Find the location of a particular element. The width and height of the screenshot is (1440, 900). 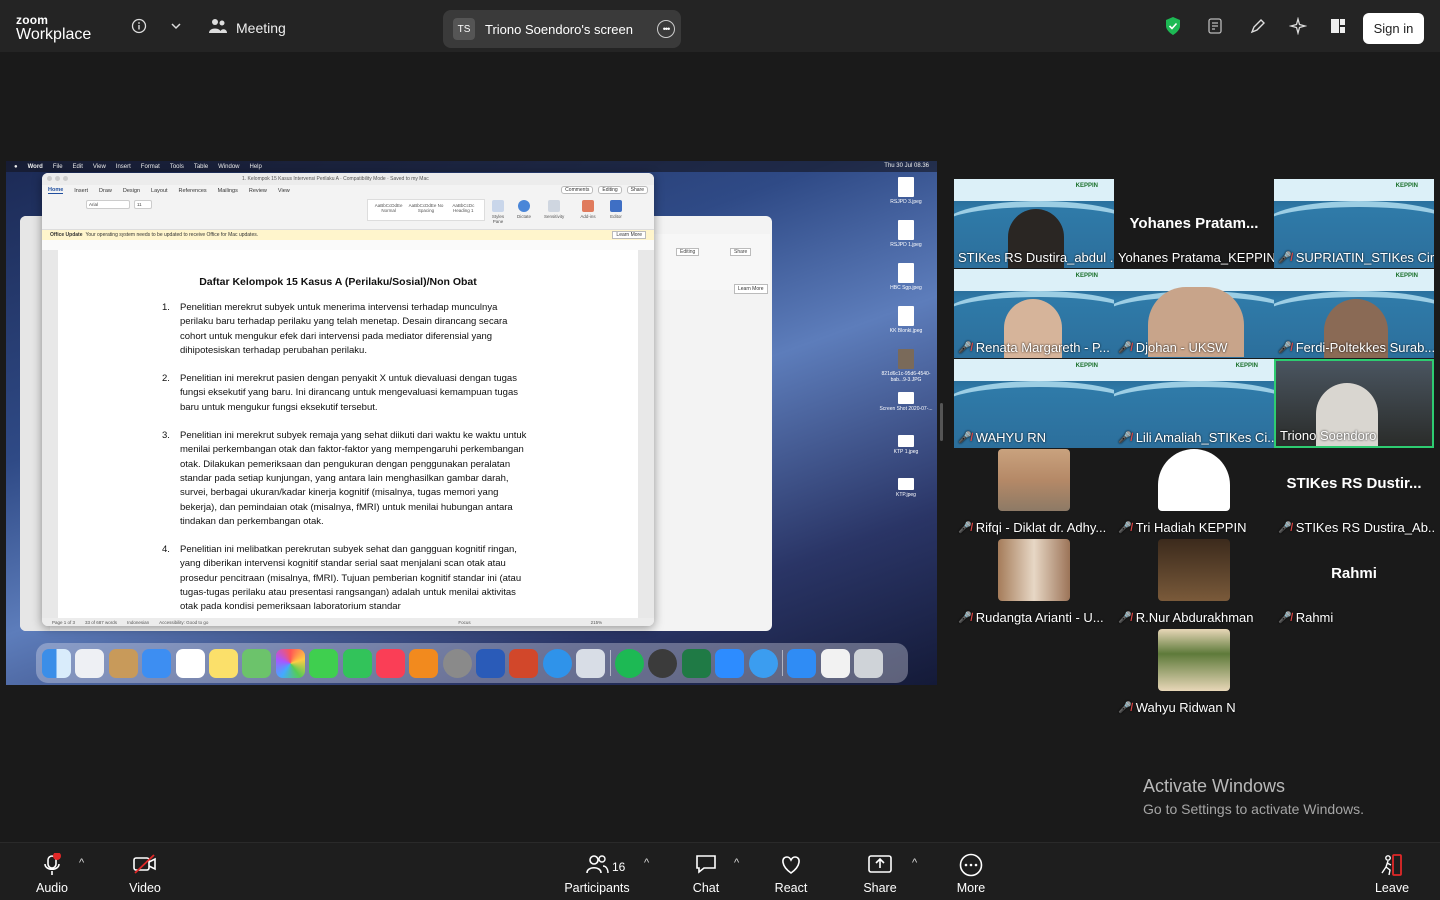

participants-options-caret-icon: ^ is located at coordinates (646, 863).